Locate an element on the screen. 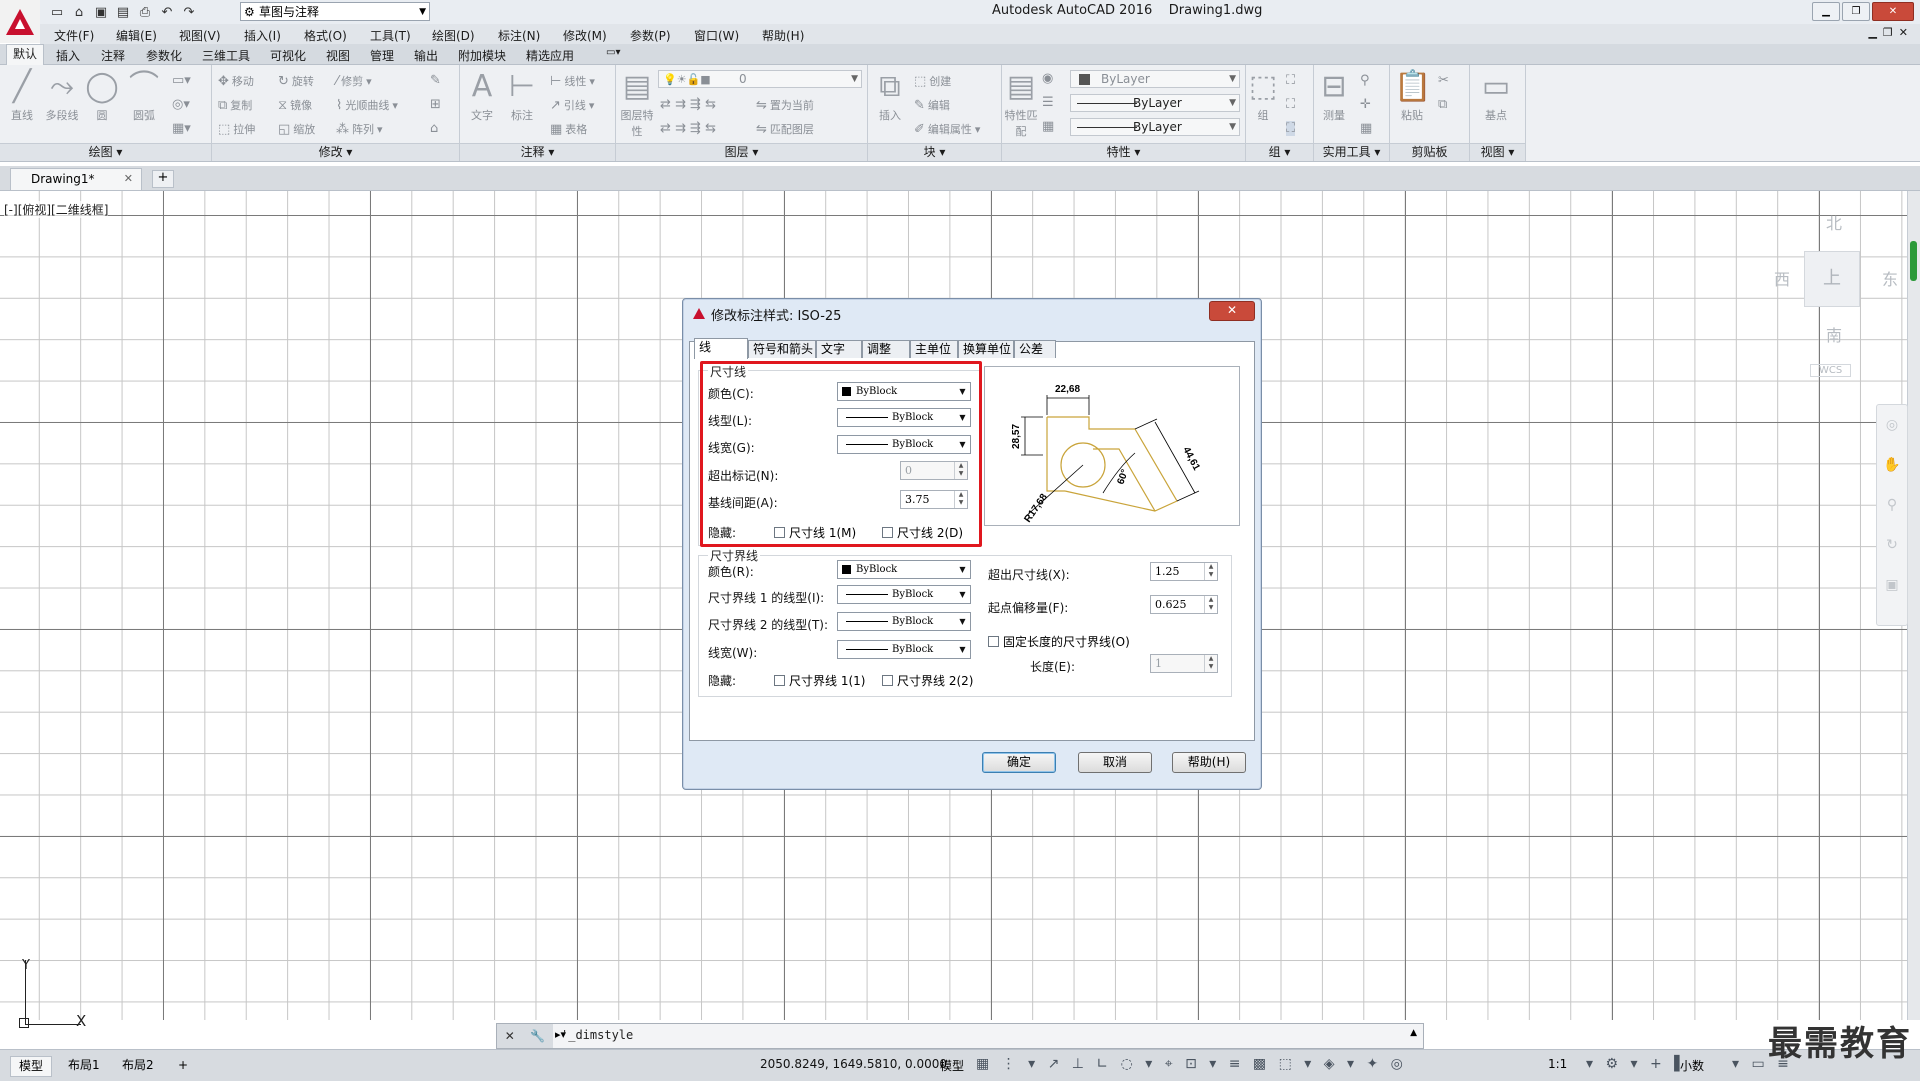 Image resolution: width=1920 pixels, height=1081 pixels. tab-view: 视图 is located at coordinates (338, 55).